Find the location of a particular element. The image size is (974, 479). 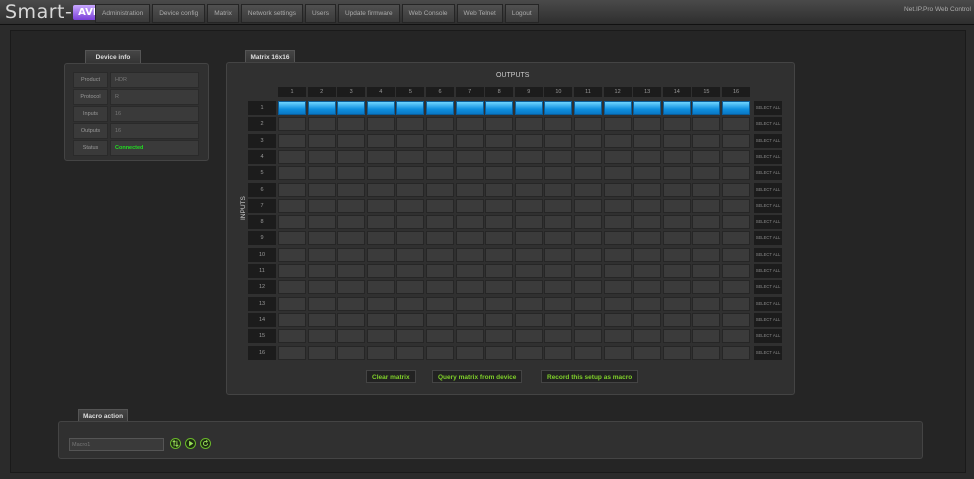

input-row-header: 5 is located at coordinates (262, 173).